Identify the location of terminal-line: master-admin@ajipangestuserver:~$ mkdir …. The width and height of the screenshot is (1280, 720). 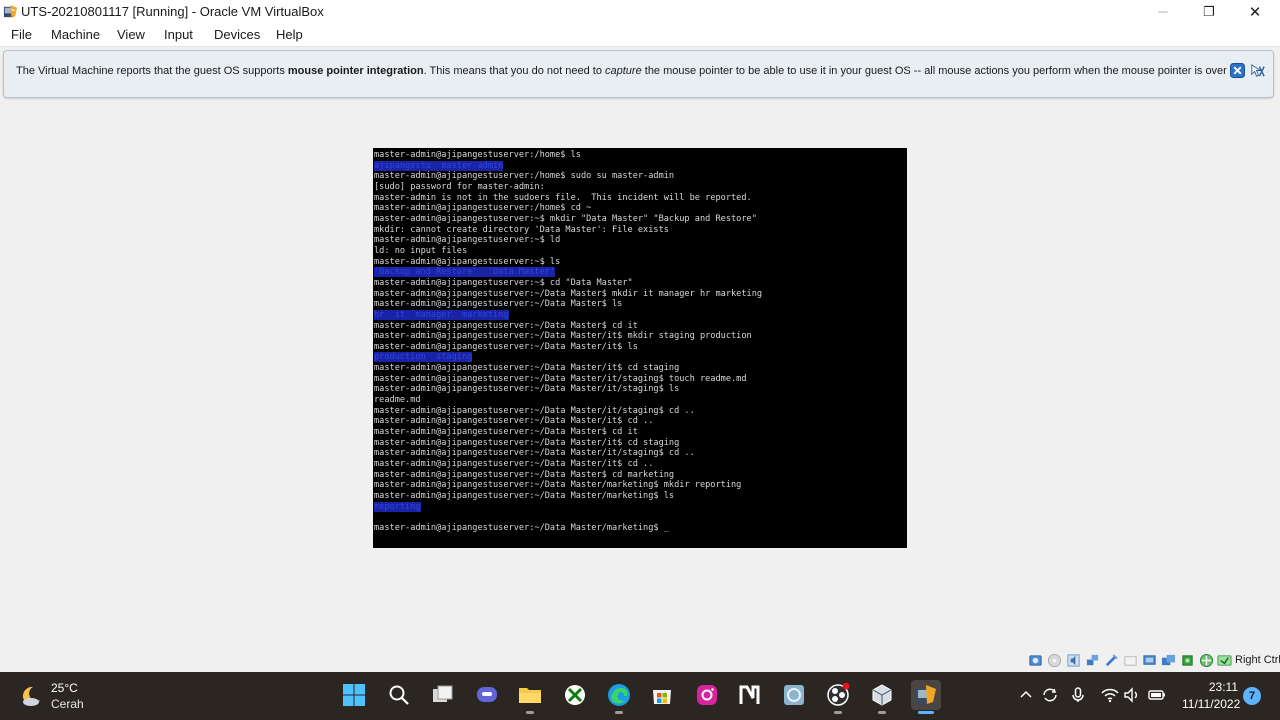
(565, 218).